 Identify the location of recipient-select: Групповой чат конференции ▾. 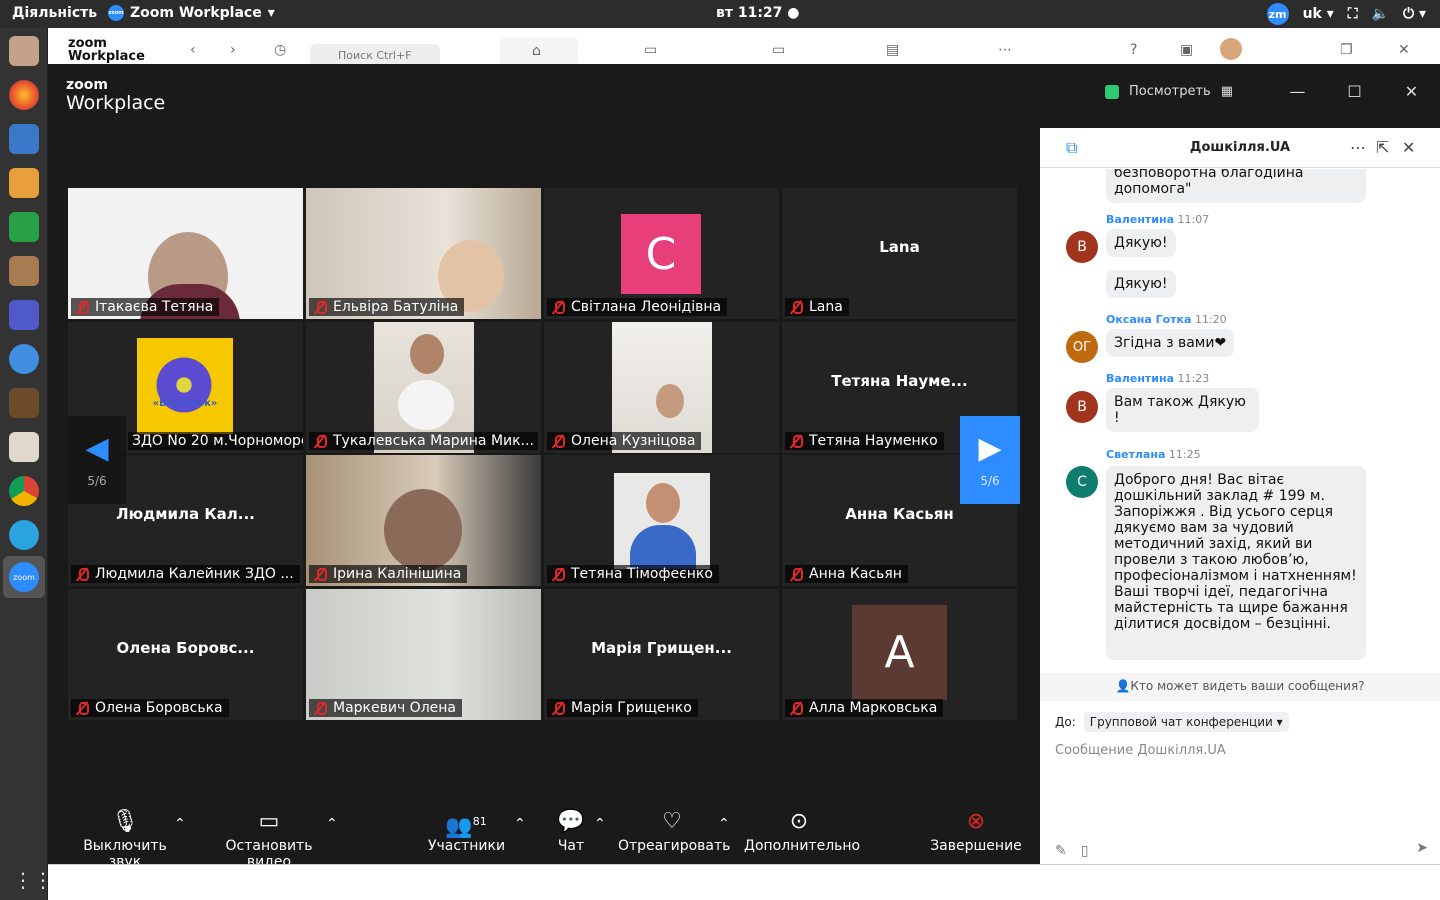
(1186, 722).